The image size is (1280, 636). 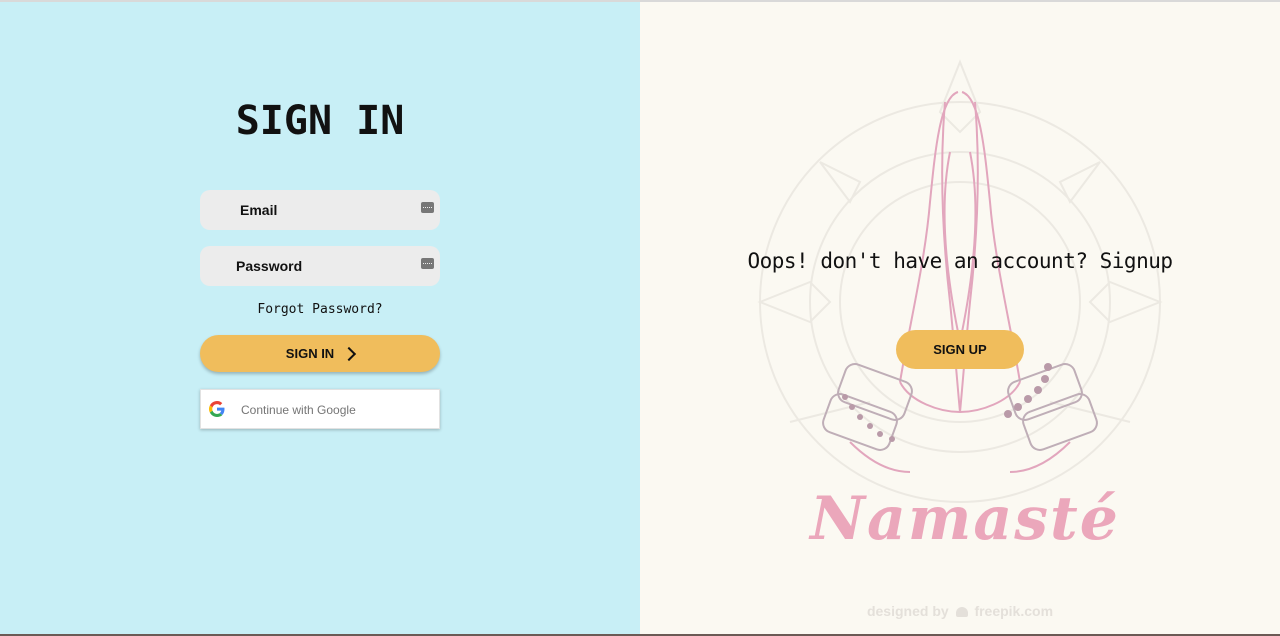 I want to click on namaste-lettering: Namasté, so click(x=965, y=519).